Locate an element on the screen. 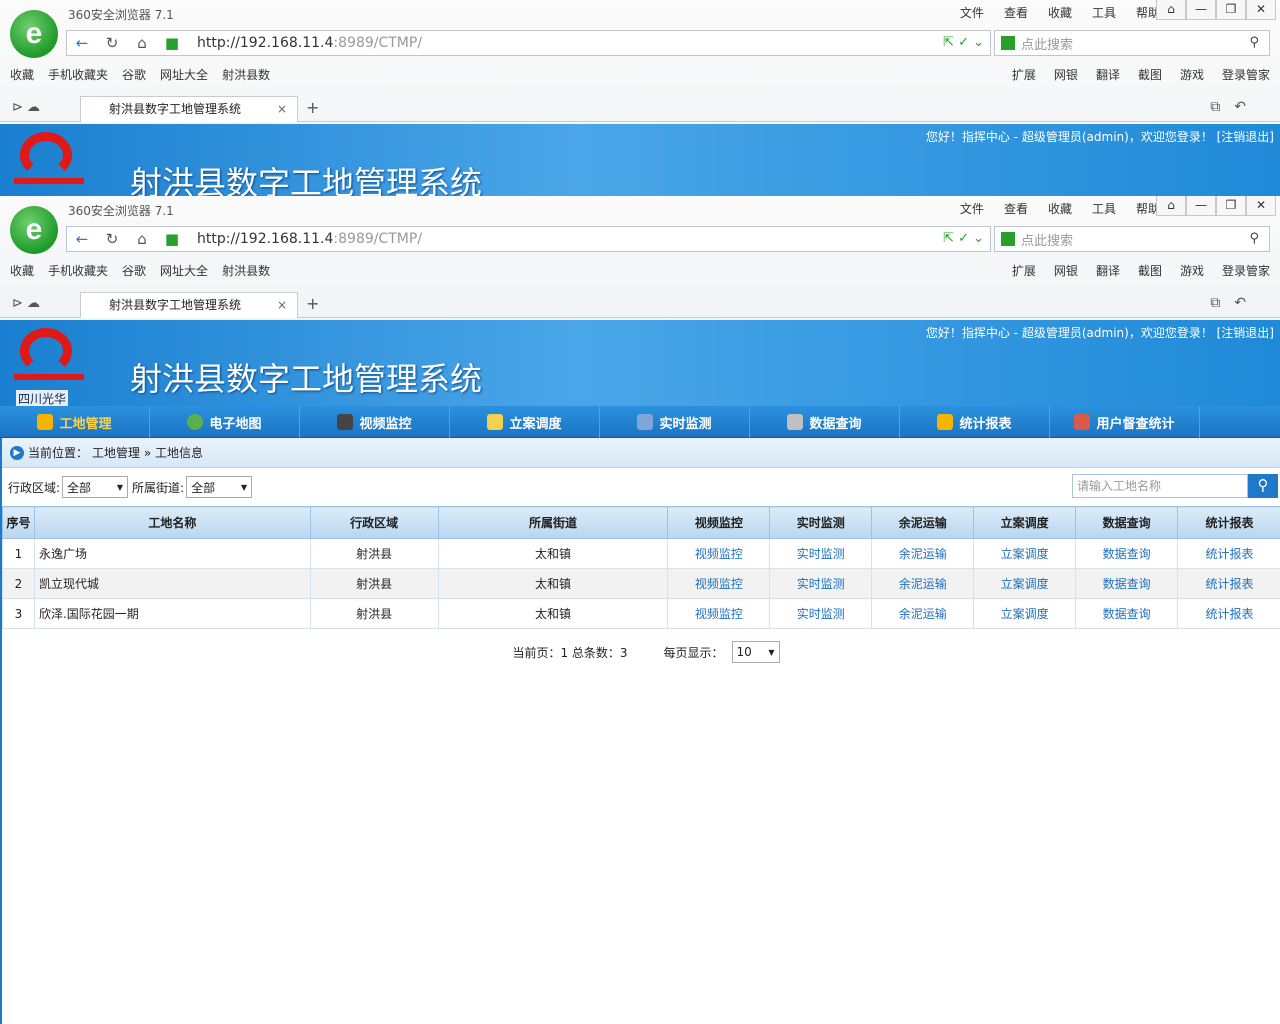  col-video: 视频监控 is located at coordinates (719, 522).